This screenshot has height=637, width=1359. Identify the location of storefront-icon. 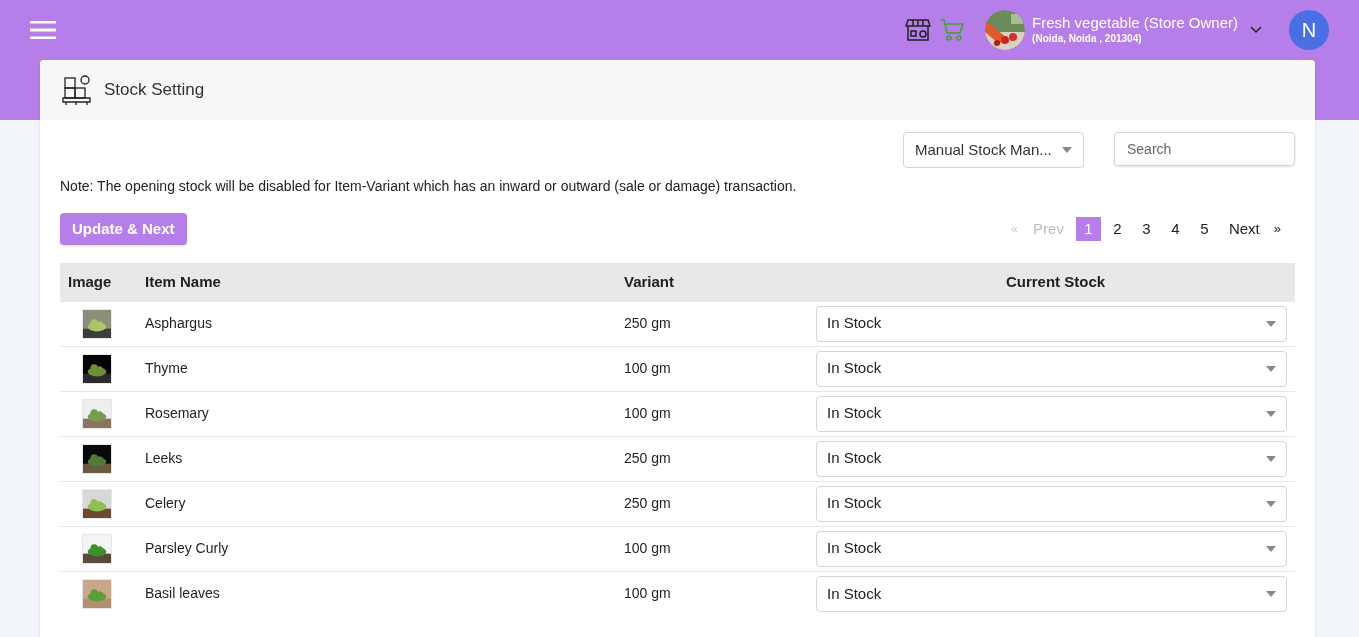
(918, 30).